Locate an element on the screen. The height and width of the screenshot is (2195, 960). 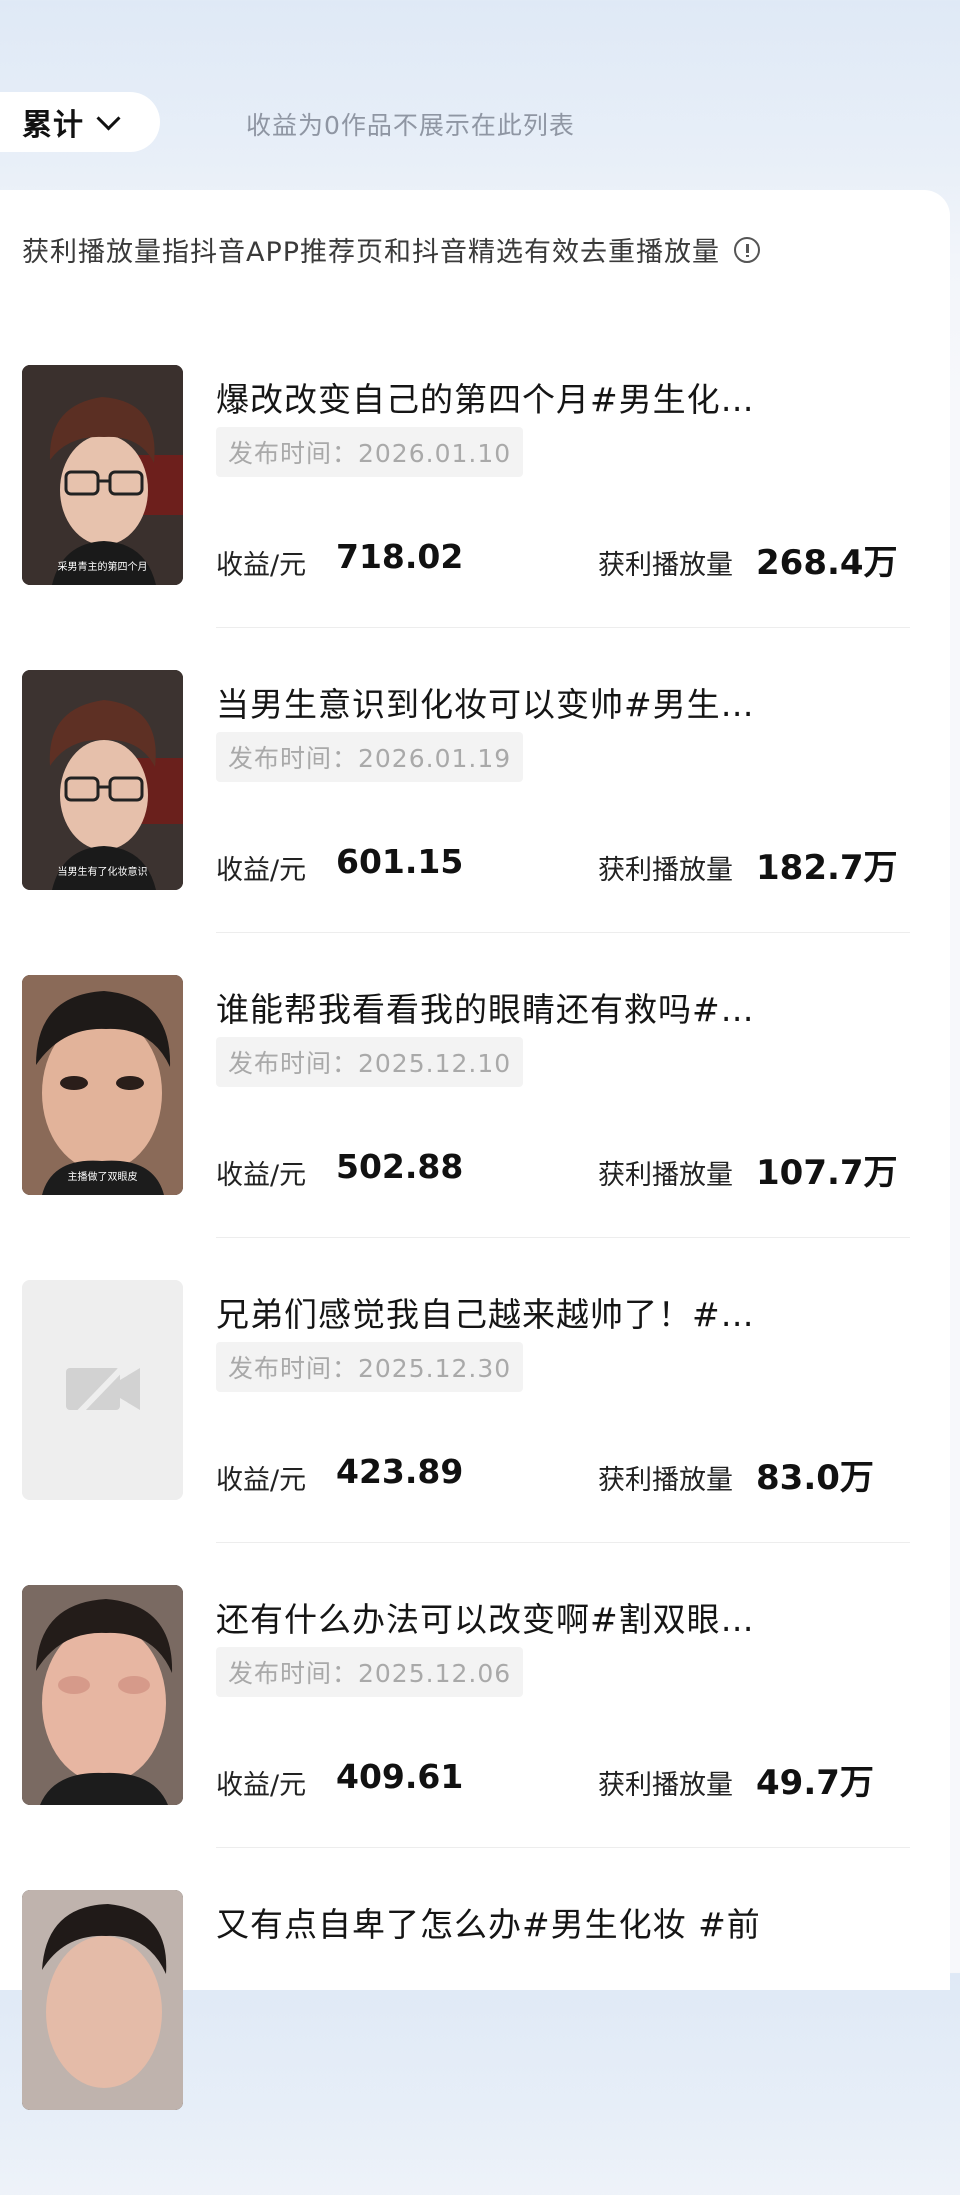
plays-definition-note: 获利播放量指抖音APP推荐页和抖音精选有效去重播放量 is located at coordinates (391, 249).